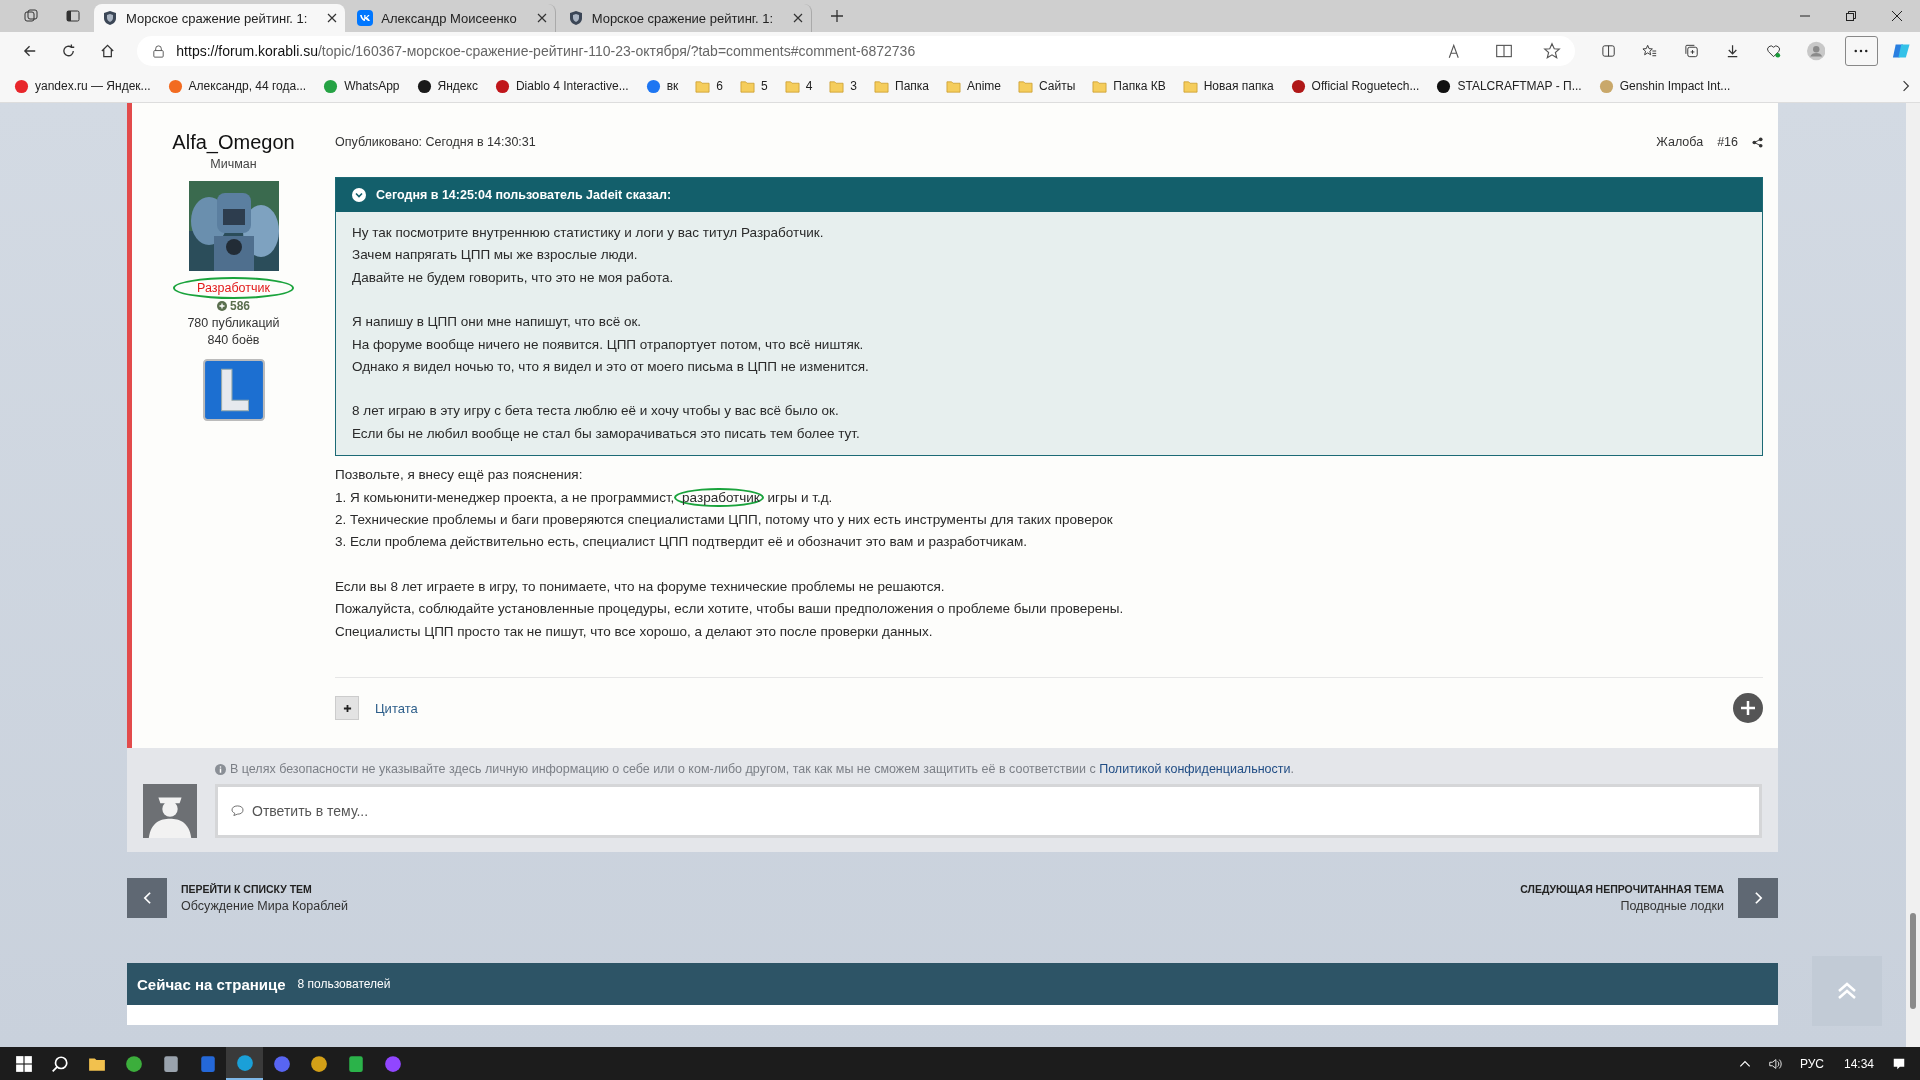 This screenshot has height=1080, width=1920. Describe the element at coordinates (495, 255) in the screenshot. I see `quote-text: Зачем напрягать ЦПП мы же взрослые люди.` at that location.